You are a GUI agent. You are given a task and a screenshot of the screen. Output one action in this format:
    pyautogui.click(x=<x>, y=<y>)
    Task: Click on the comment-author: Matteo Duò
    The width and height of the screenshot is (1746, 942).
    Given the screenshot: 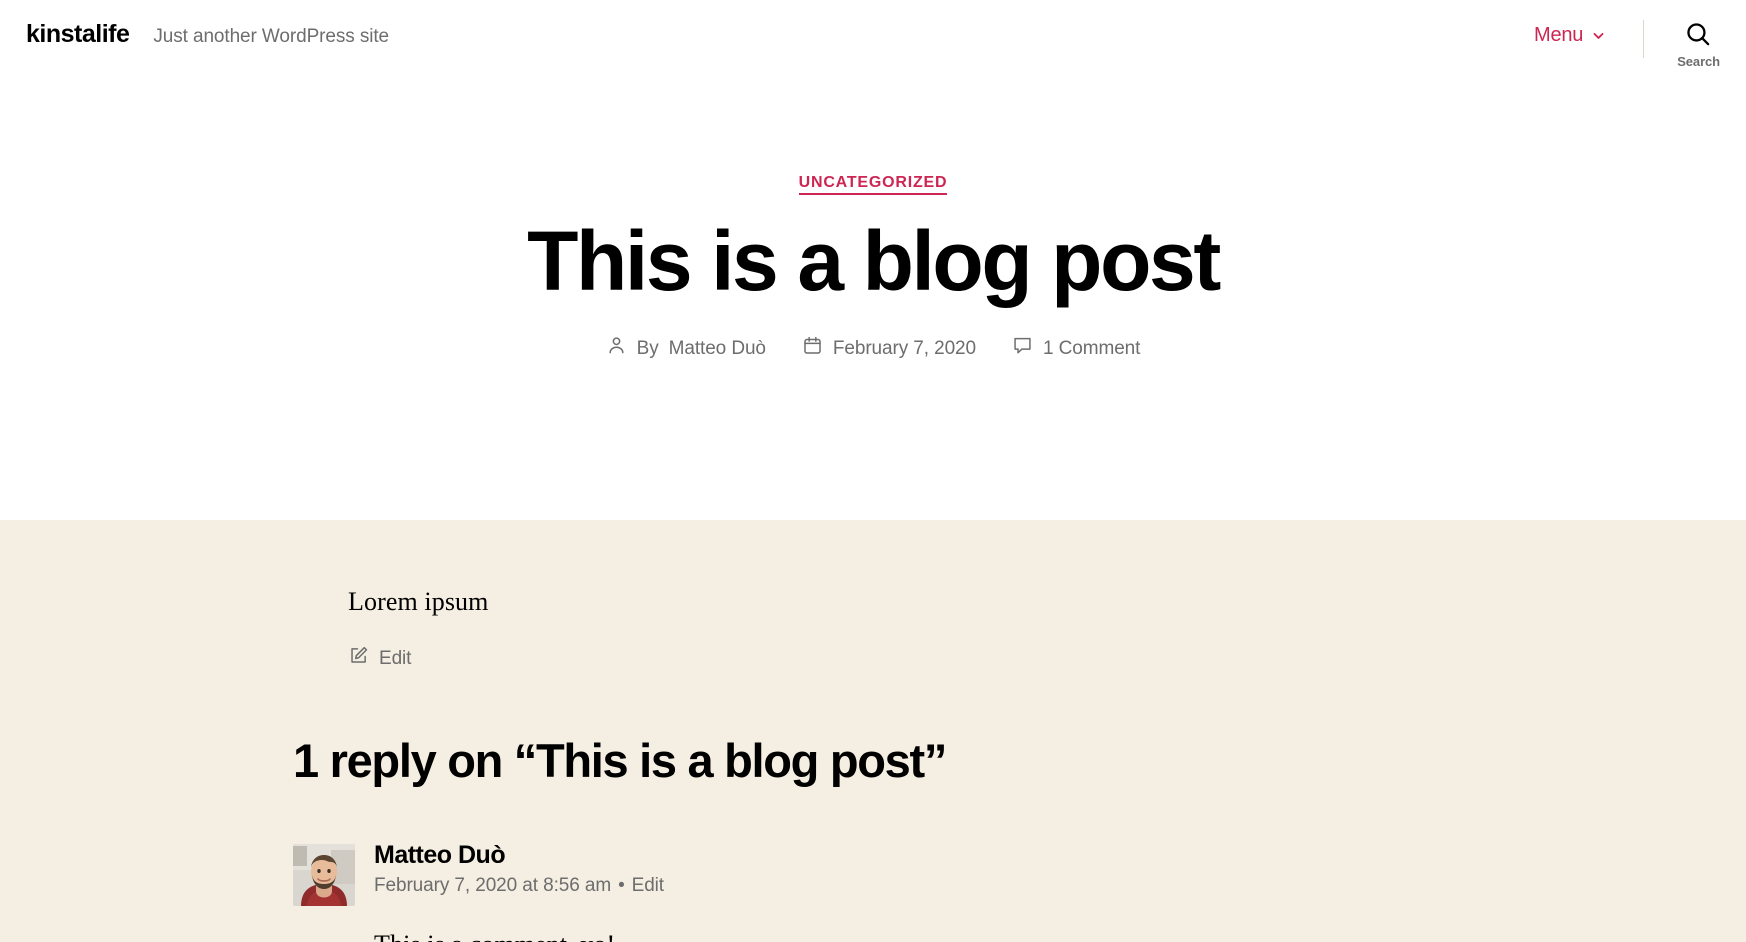 What is the action you would take?
    pyautogui.click(x=440, y=855)
    